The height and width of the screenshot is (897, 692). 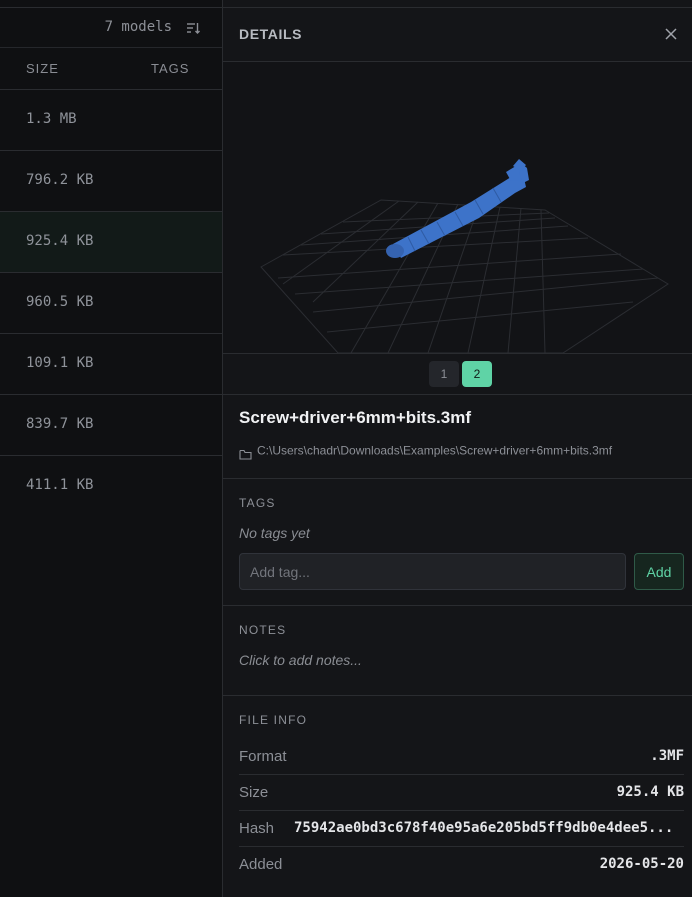 I want to click on column-header: SIZE TAGS, so click(x=111, y=69).